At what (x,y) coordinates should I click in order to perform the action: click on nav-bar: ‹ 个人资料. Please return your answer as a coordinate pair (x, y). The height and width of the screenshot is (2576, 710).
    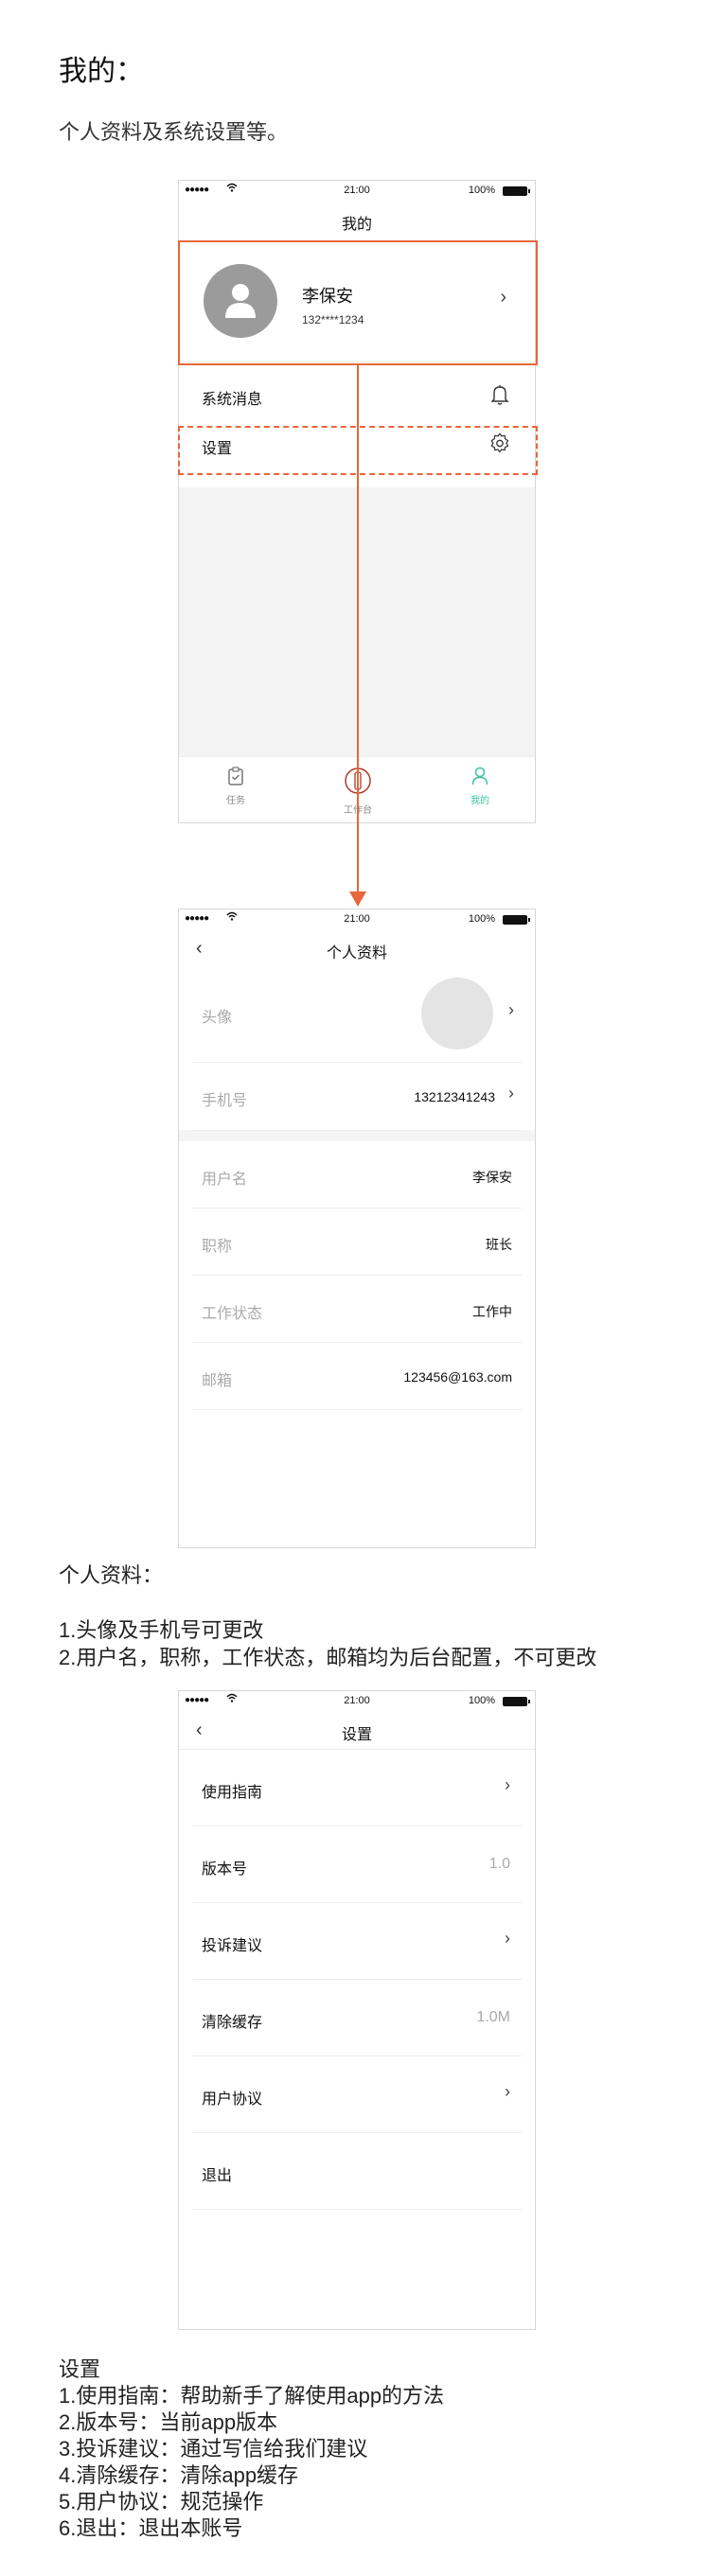
    Looking at the image, I should click on (357, 949).